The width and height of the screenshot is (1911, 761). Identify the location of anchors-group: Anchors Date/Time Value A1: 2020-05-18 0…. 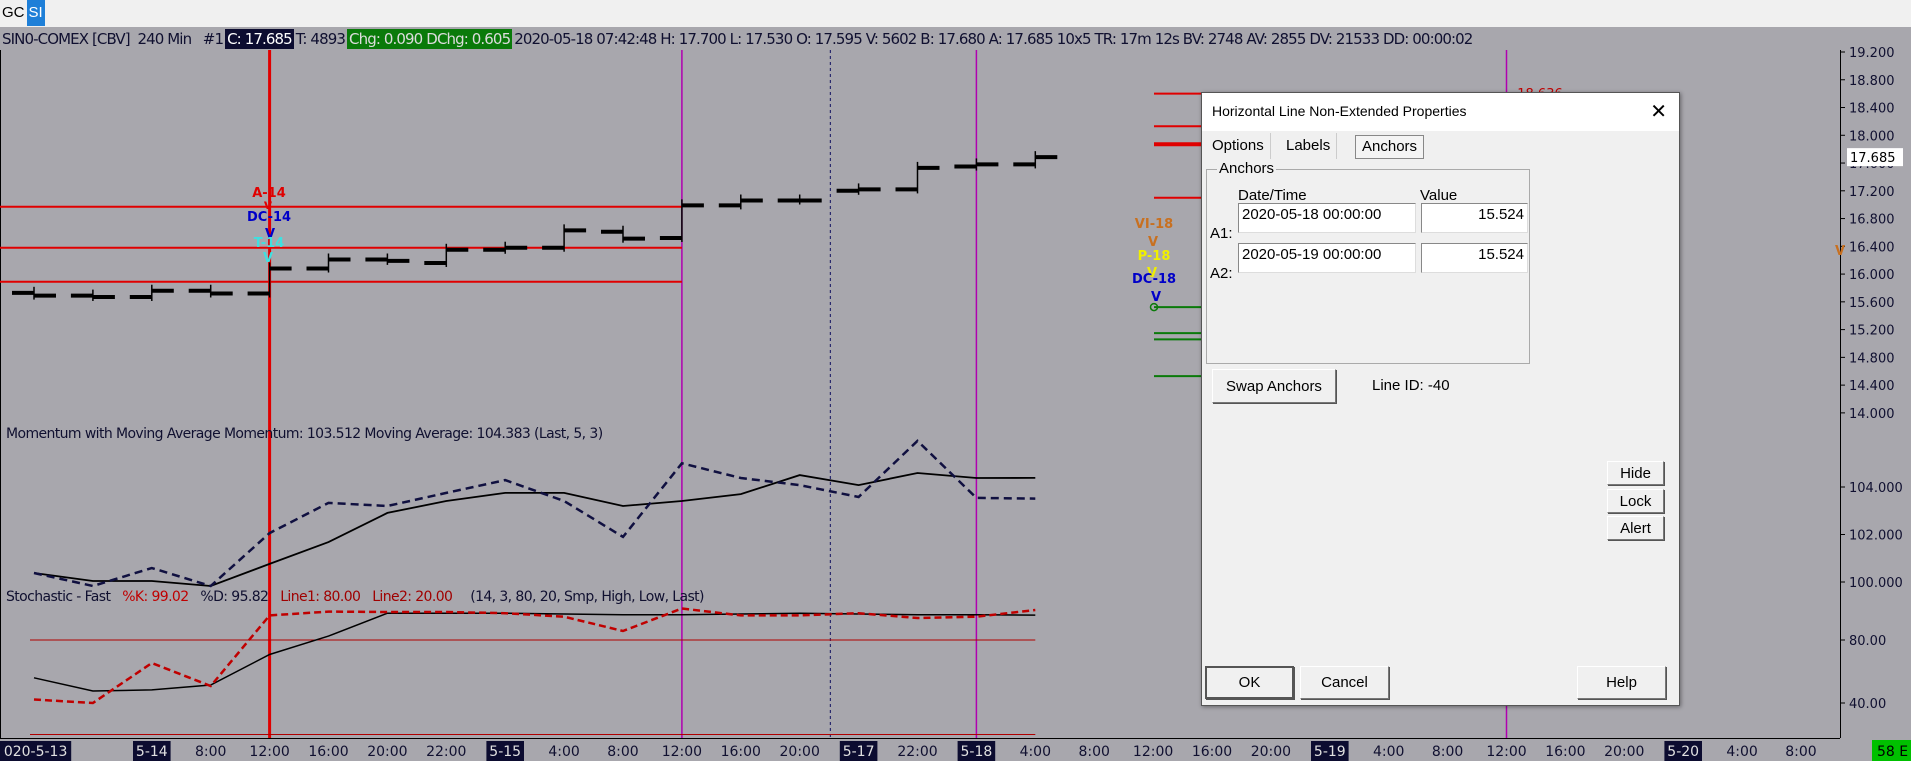
(1368, 262).